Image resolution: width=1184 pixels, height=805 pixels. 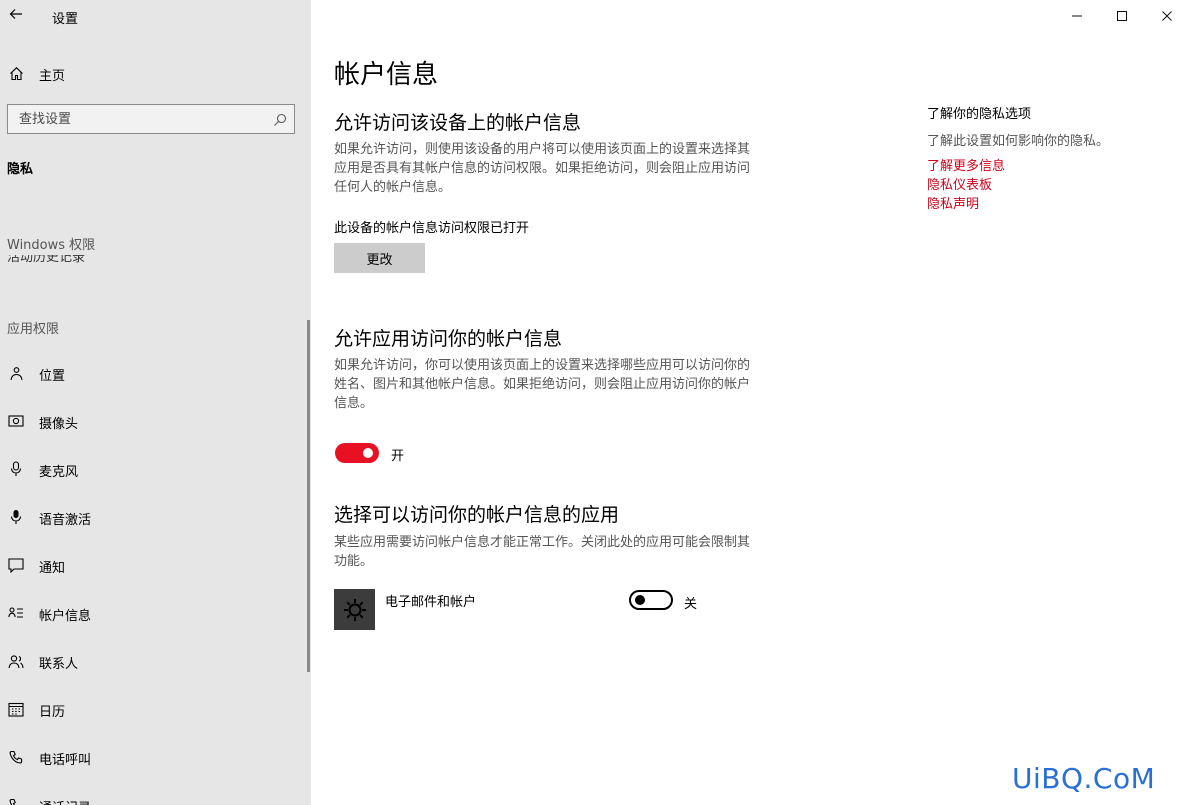 I want to click on sidebar-scrollbar, so click(x=308, y=496).